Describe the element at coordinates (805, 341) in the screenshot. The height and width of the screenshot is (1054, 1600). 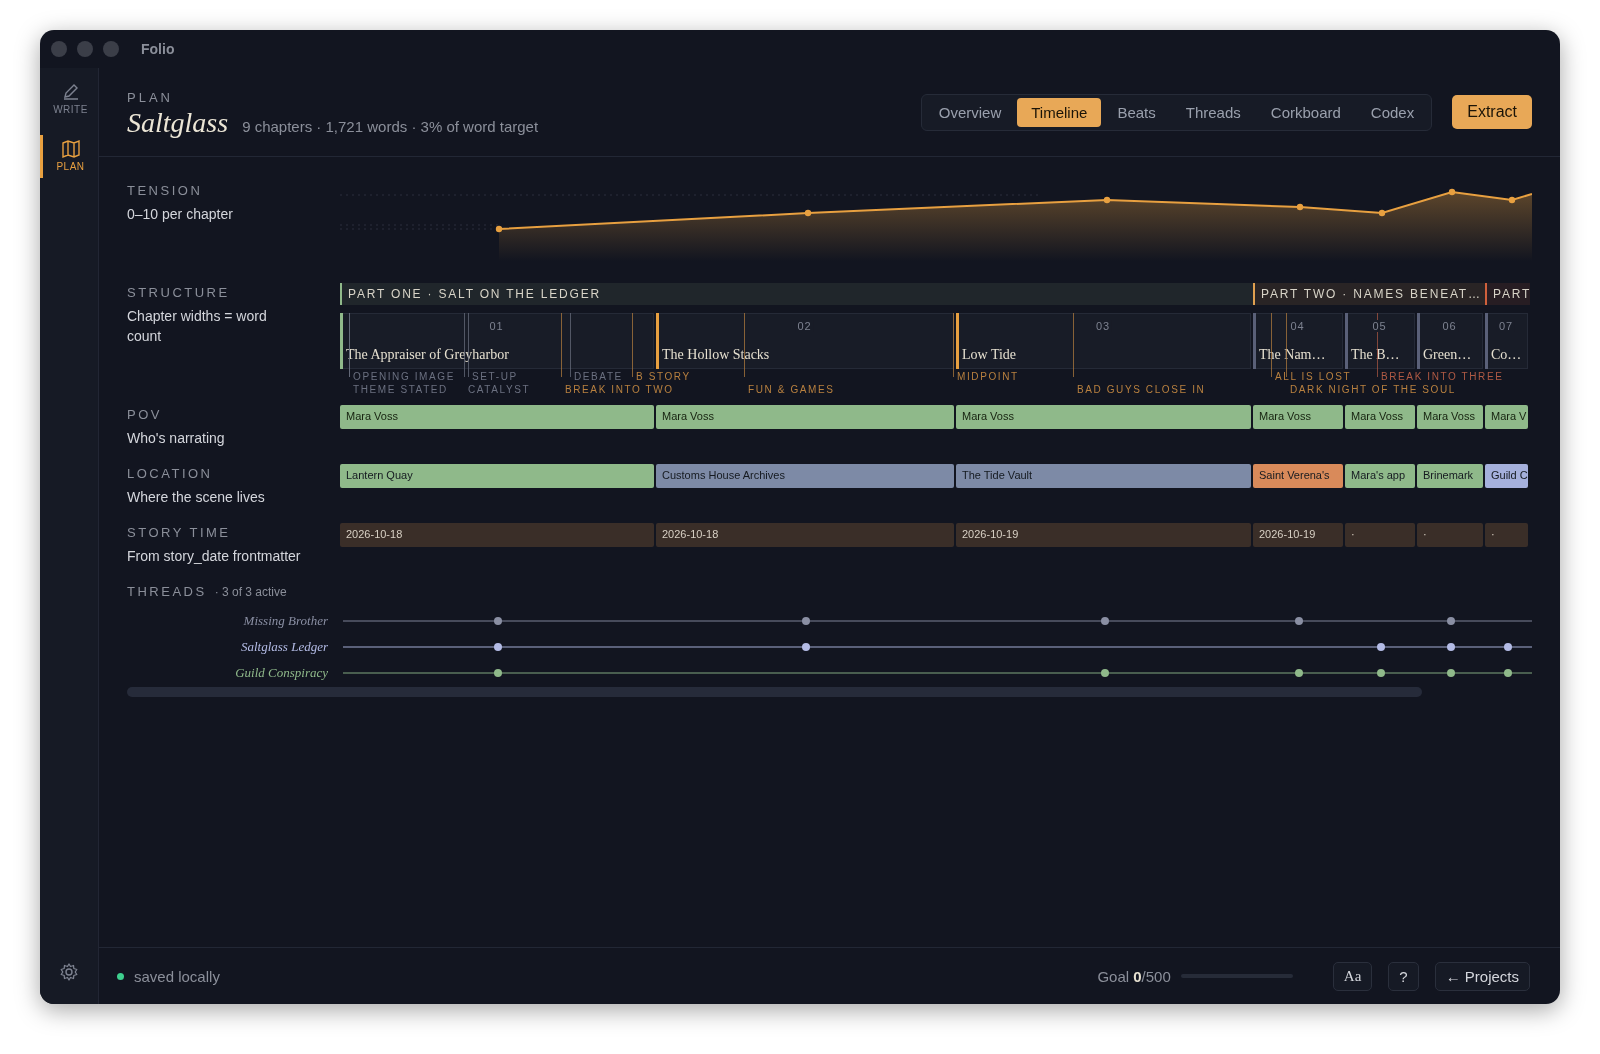
I see `chapter-block: 02 The Hollow Stacks` at that location.